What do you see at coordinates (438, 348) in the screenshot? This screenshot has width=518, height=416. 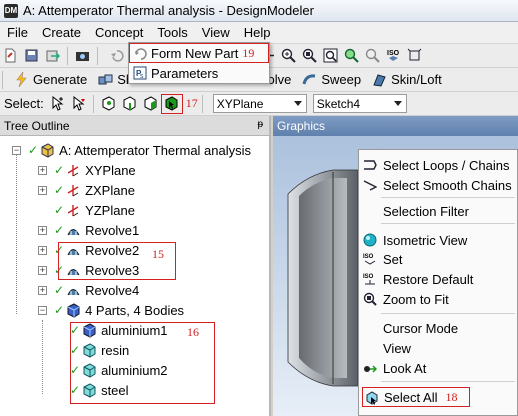 I see `view-item: View` at bounding box center [438, 348].